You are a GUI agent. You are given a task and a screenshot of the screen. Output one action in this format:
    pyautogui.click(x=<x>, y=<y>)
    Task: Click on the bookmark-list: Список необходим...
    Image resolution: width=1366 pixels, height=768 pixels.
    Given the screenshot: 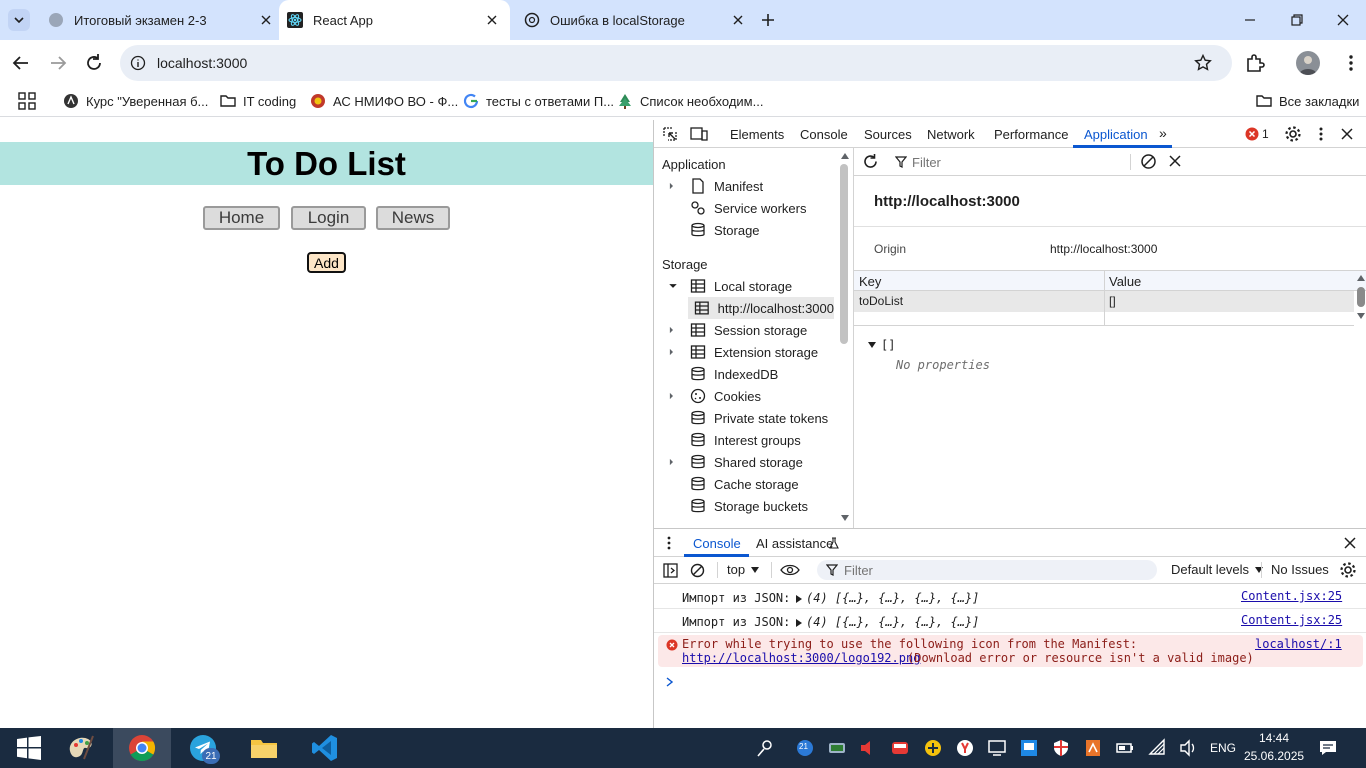 What is the action you would take?
    pyautogui.click(x=690, y=101)
    